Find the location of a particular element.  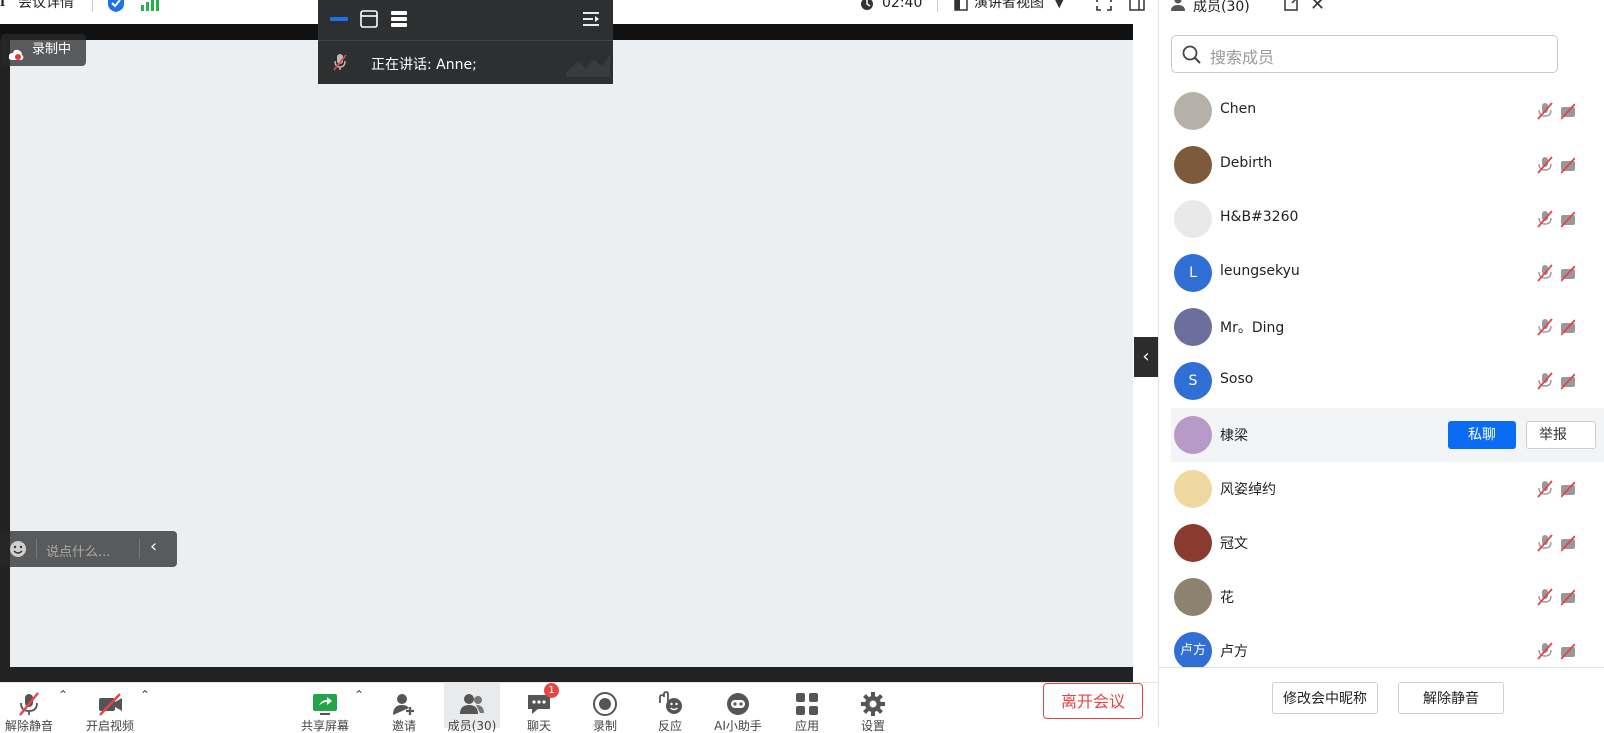

member-name: 棣梁 is located at coordinates (1234, 436).